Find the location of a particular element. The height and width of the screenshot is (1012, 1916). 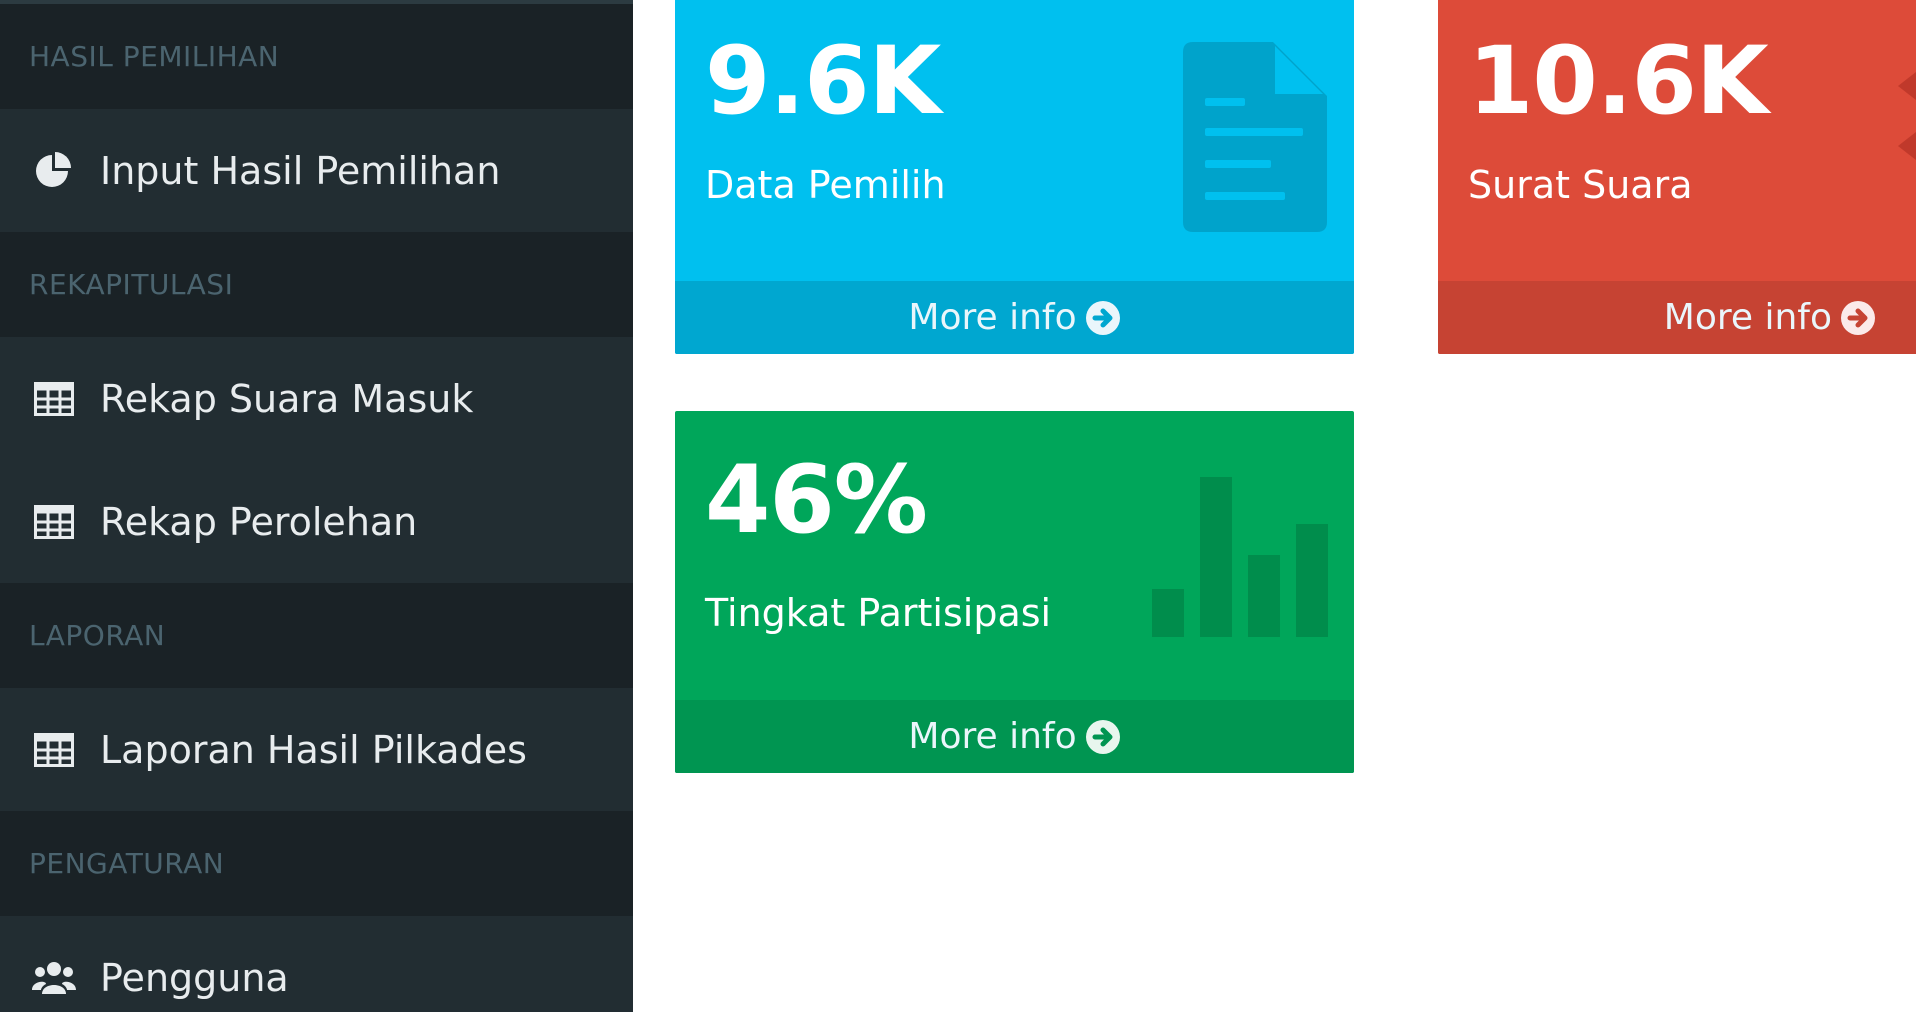

sidebar-header-label: REKAPITULASI is located at coordinates (131, 284).